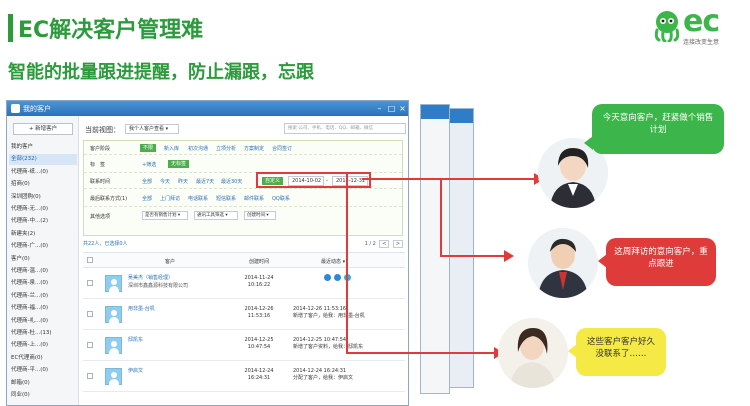  Describe the element at coordinates (231, 181) in the screenshot. I see `contact-option: 最近30天` at that location.